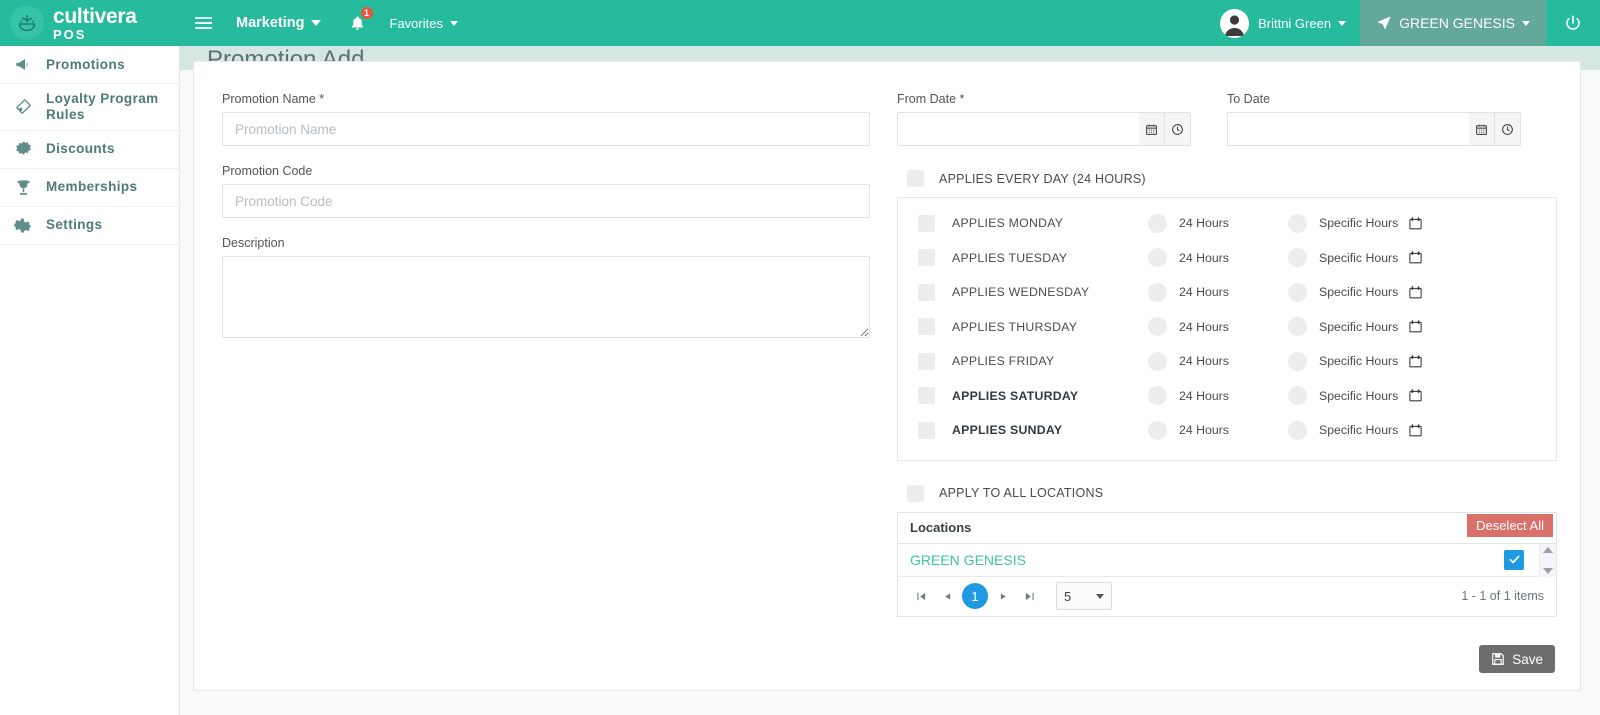 This screenshot has height=715, width=1600. Describe the element at coordinates (926, 396) in the screenshot. I see `applies-saturday-checkbox` at that location.